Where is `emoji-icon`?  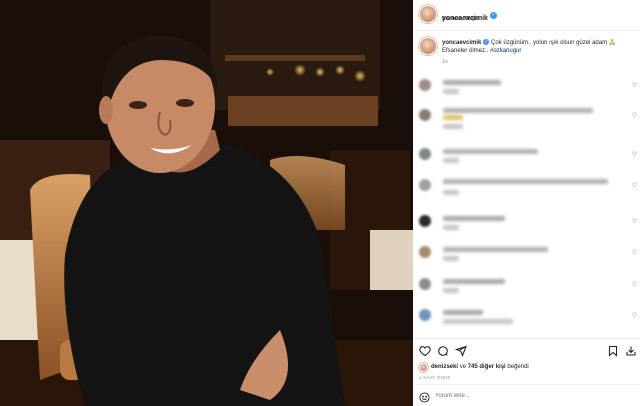
emoji-icon is located at coordinates (424, 396).